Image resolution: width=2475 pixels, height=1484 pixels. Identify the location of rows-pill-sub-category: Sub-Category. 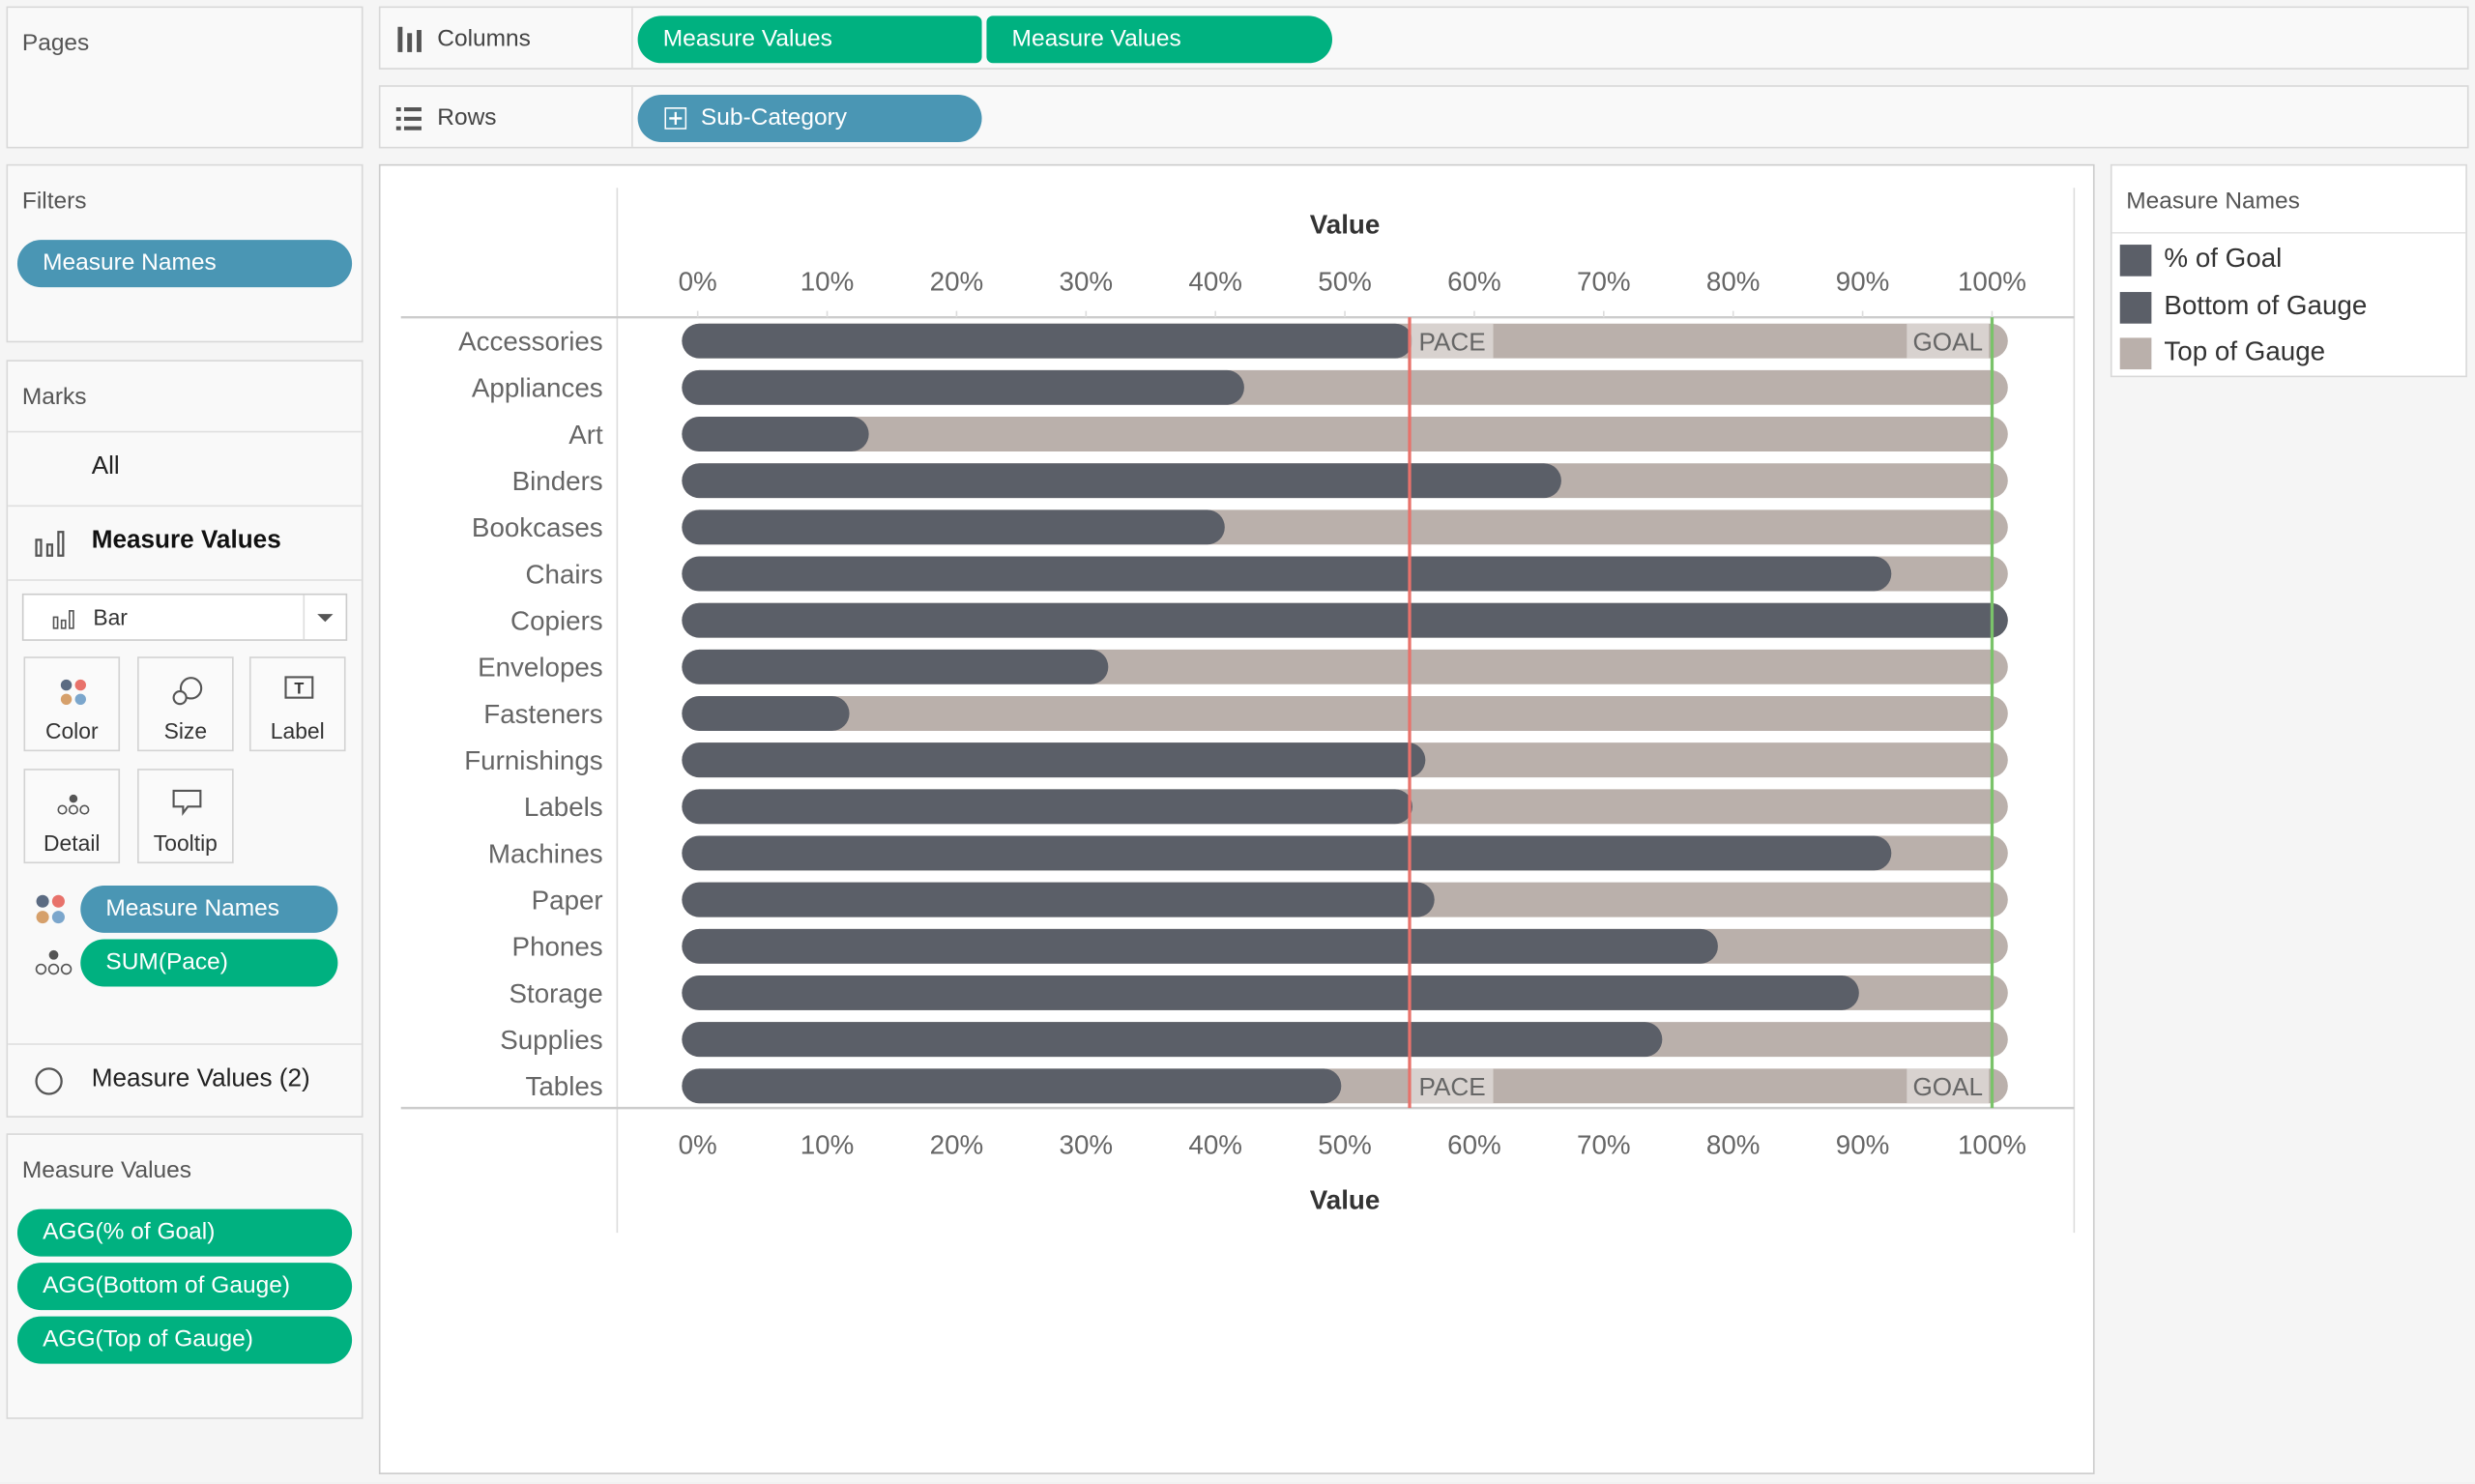
(809, 118).